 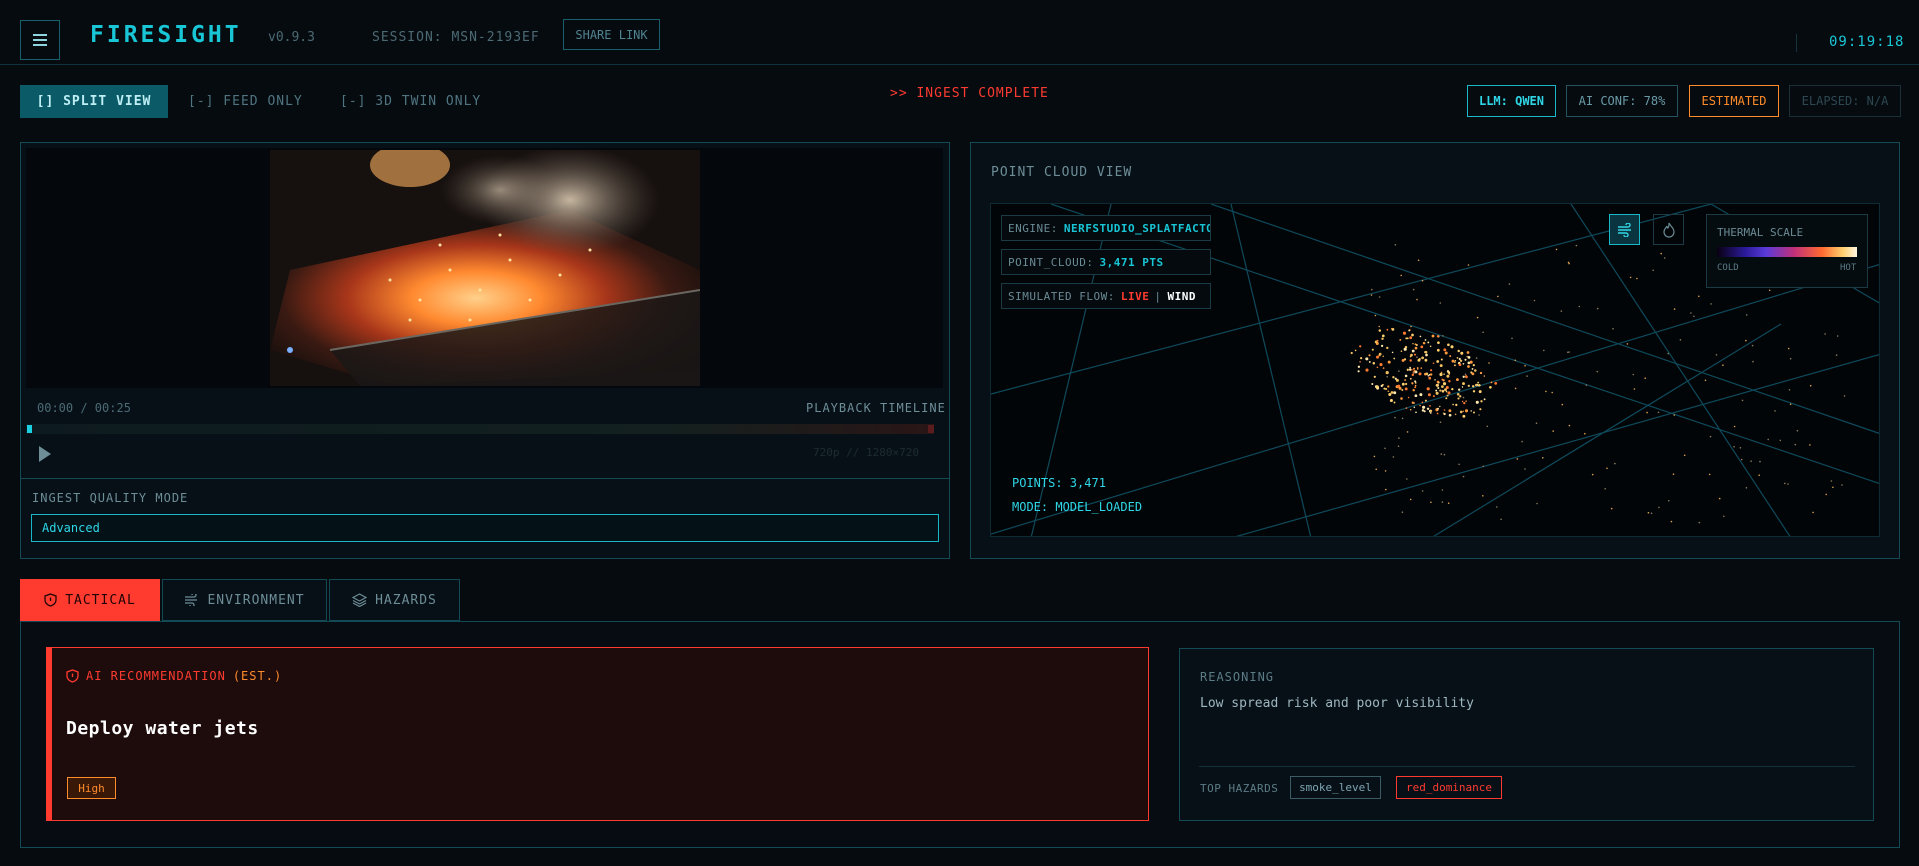 What do you see at coordinates (110, 498) in the screenshot?
I see `ingest-quality-label: INGEST QUALITY MODE` at bounding box center [110, 498].